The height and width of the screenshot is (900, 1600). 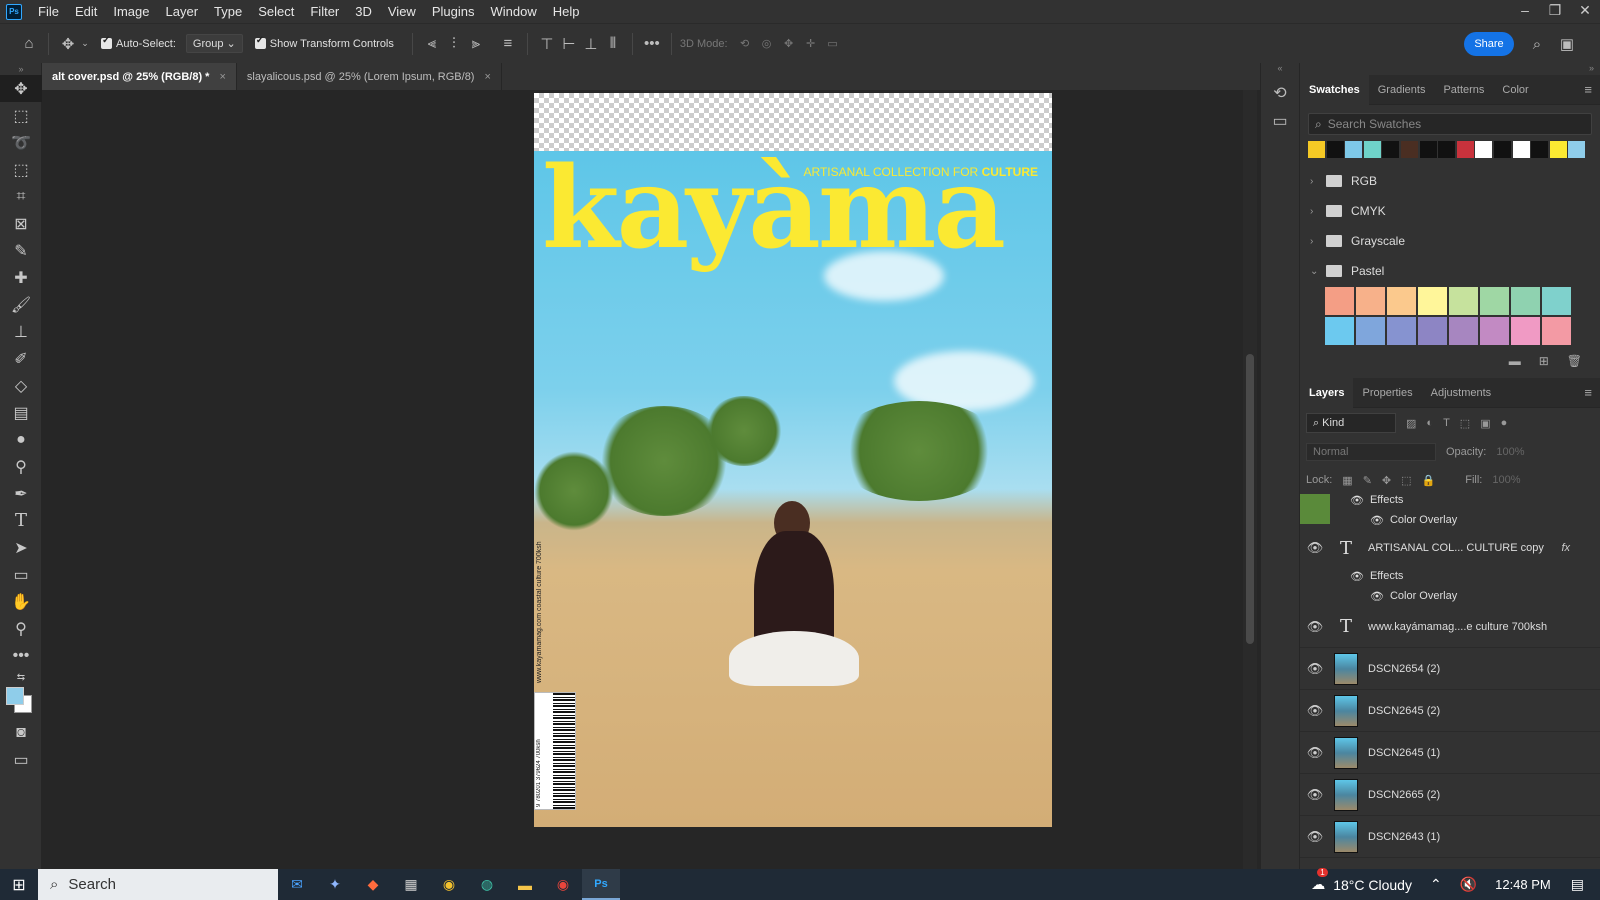 I want to click on layer-name: ARTISANAL COL... CULTURE copy, so click(x=1456, y=548).